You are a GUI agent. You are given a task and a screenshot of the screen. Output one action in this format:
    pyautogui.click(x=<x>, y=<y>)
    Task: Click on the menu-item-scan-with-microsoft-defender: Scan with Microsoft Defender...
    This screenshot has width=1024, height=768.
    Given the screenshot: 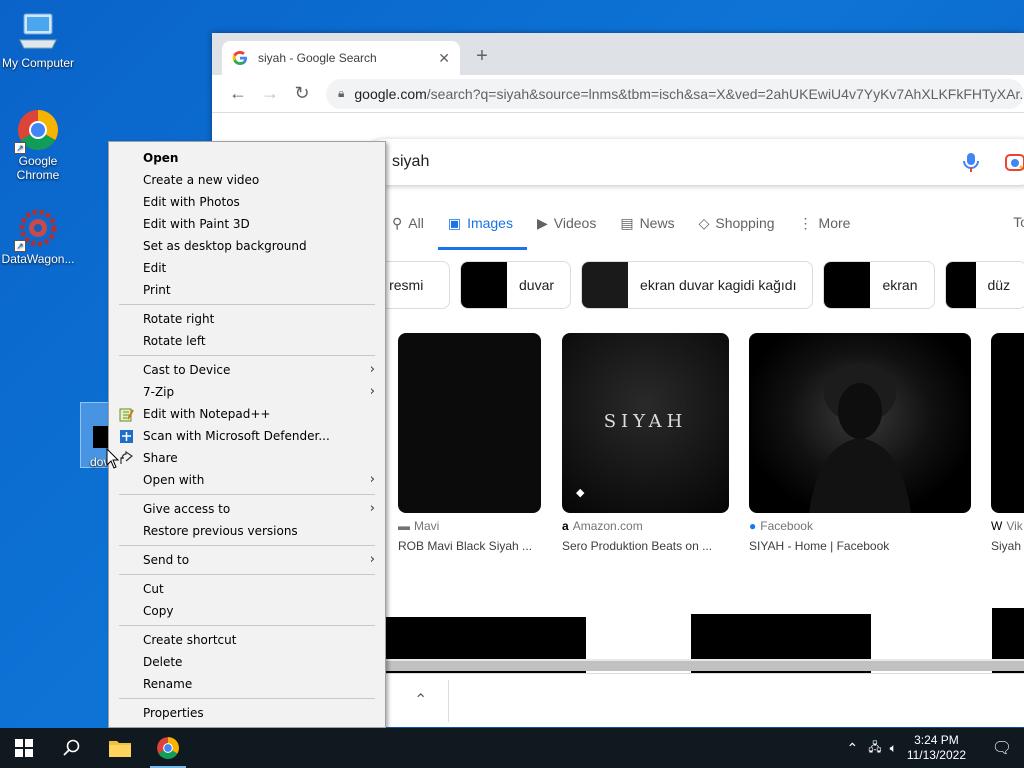 What is the action you would take?
    pyautogui.click(x=247, y=436)
    